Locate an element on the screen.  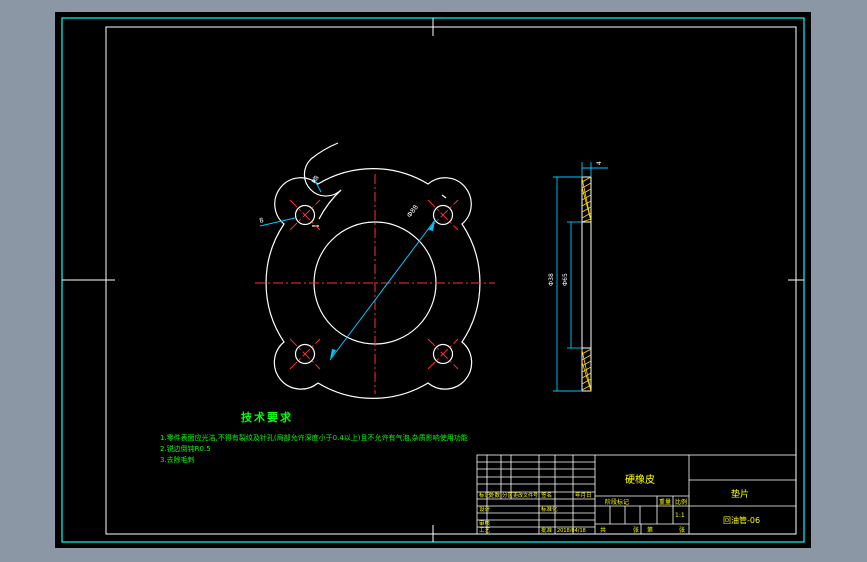
dim-pcd: Ф88 is located at coordinates (412, 211).